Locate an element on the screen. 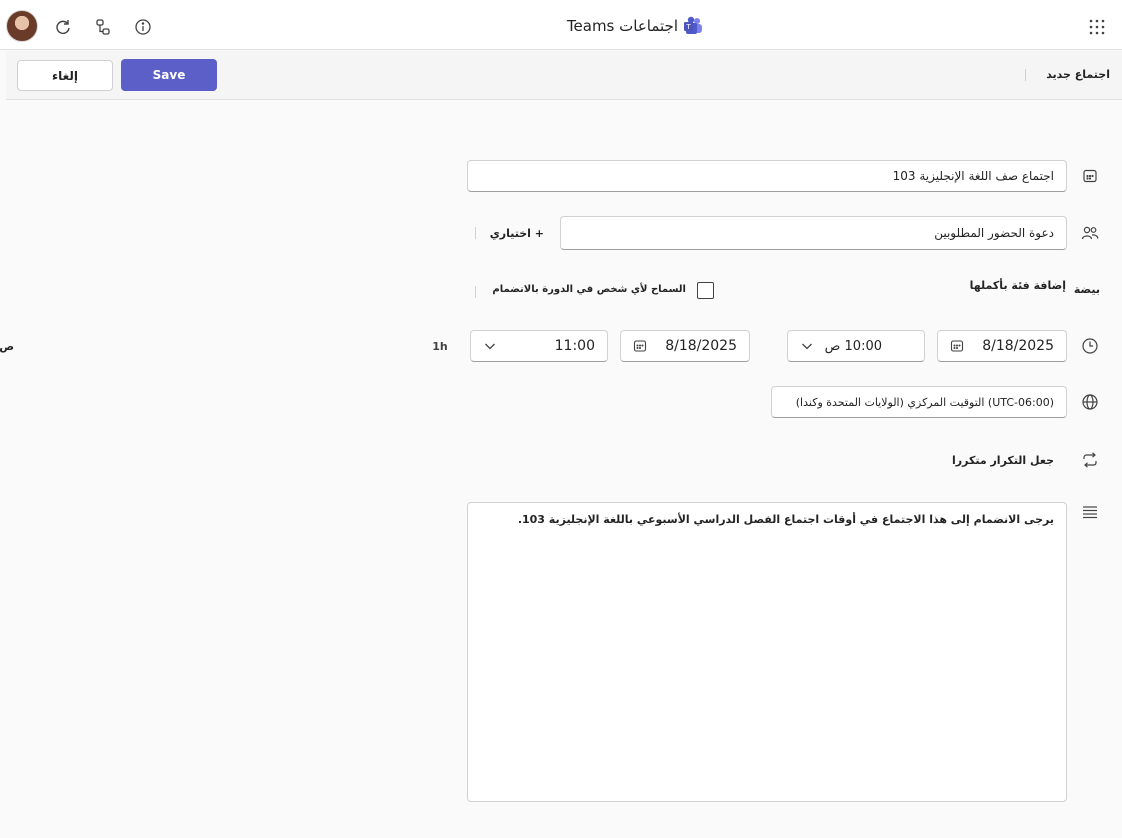 The height and width of the screenshot is (838, 1122). start-time-dropdown: 10:00 ص is located at coordinates (856, 346).